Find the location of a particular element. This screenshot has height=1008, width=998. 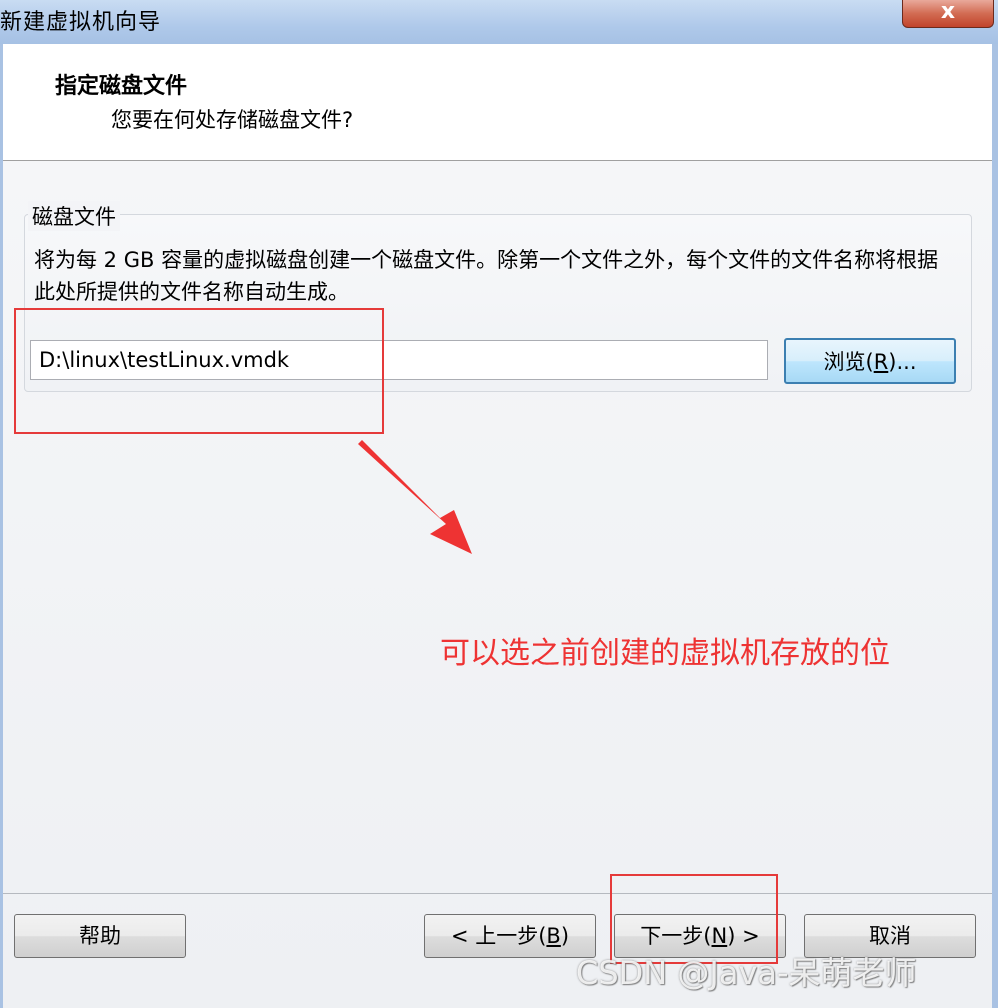

wizard-header: 指定磁盘文件 您要在何处存储磁盘文件? is located at coordinates (497, 102).